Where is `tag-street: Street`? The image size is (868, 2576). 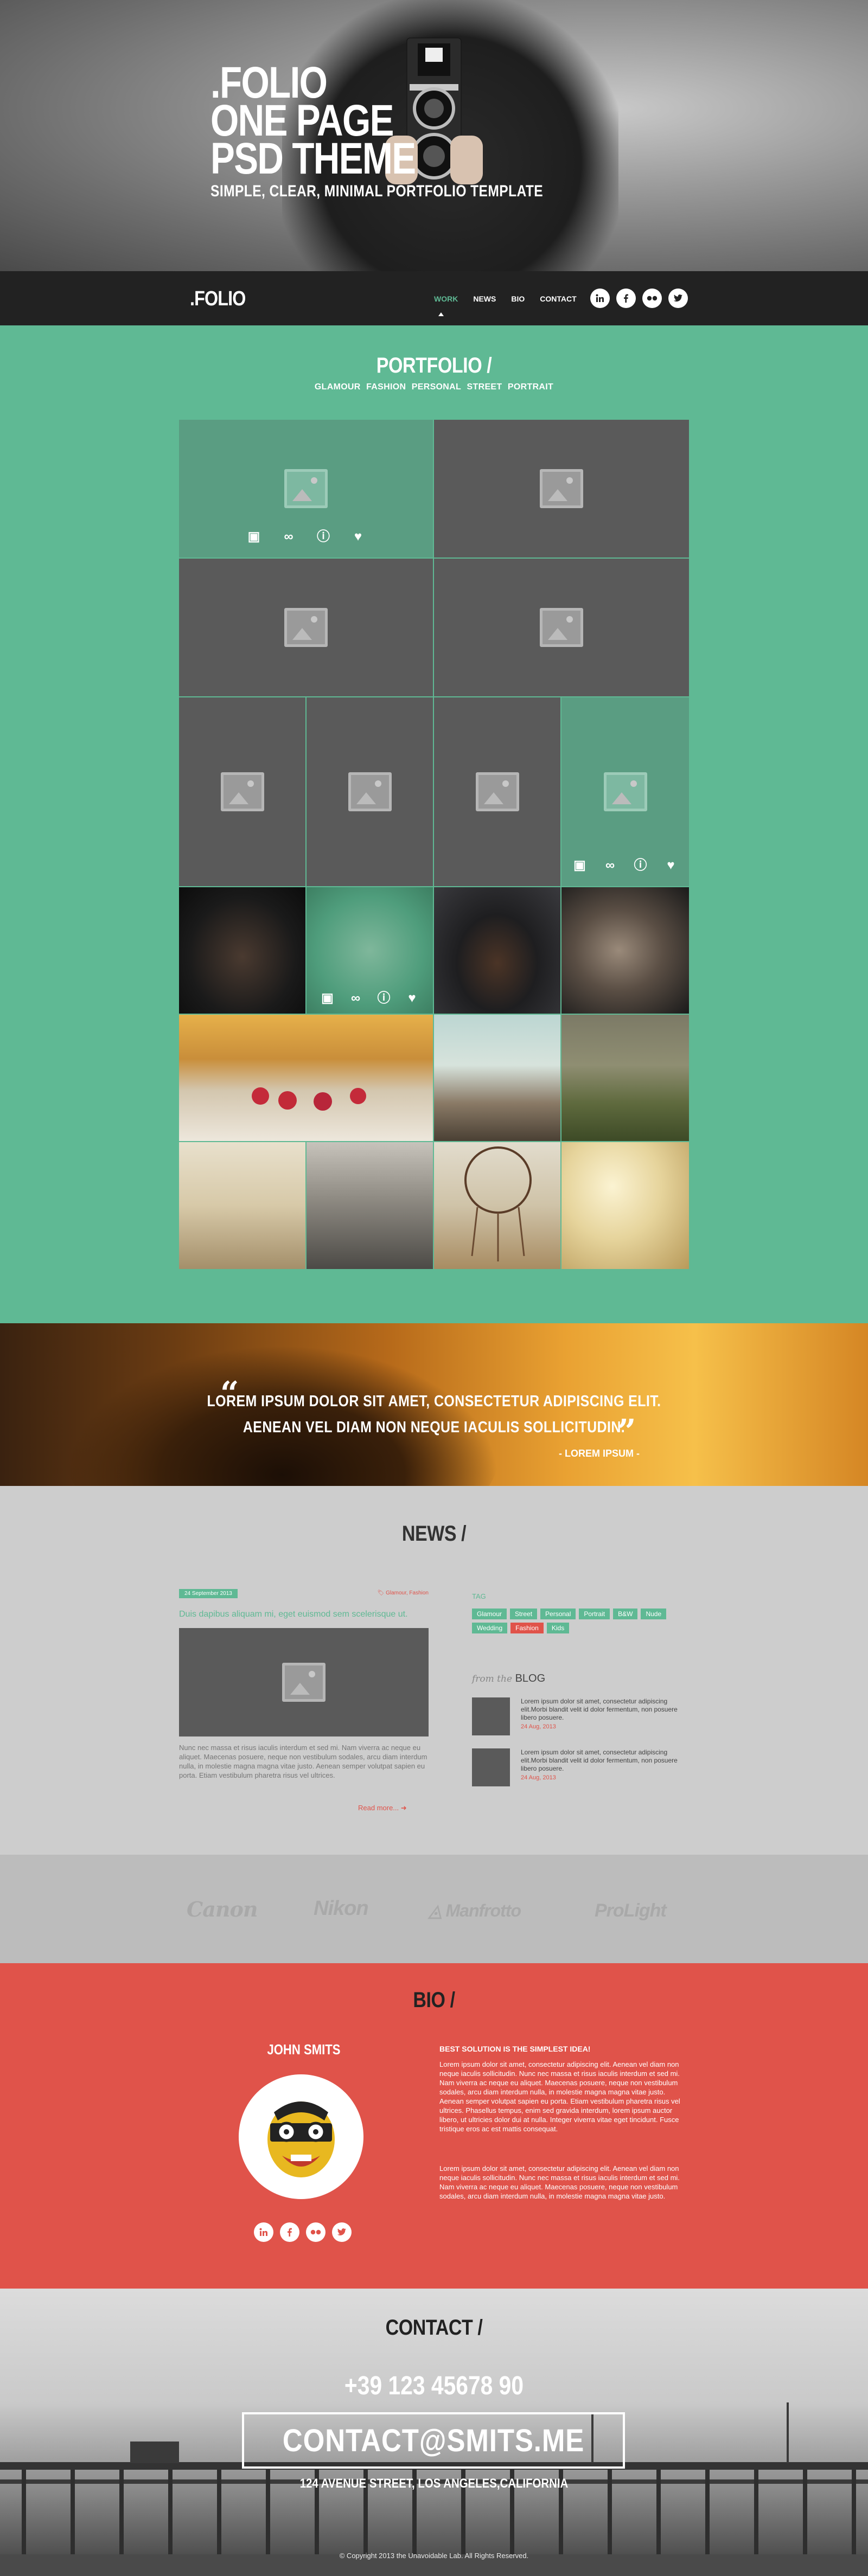
tag-street: Street is located at coordinates (524, 1614).